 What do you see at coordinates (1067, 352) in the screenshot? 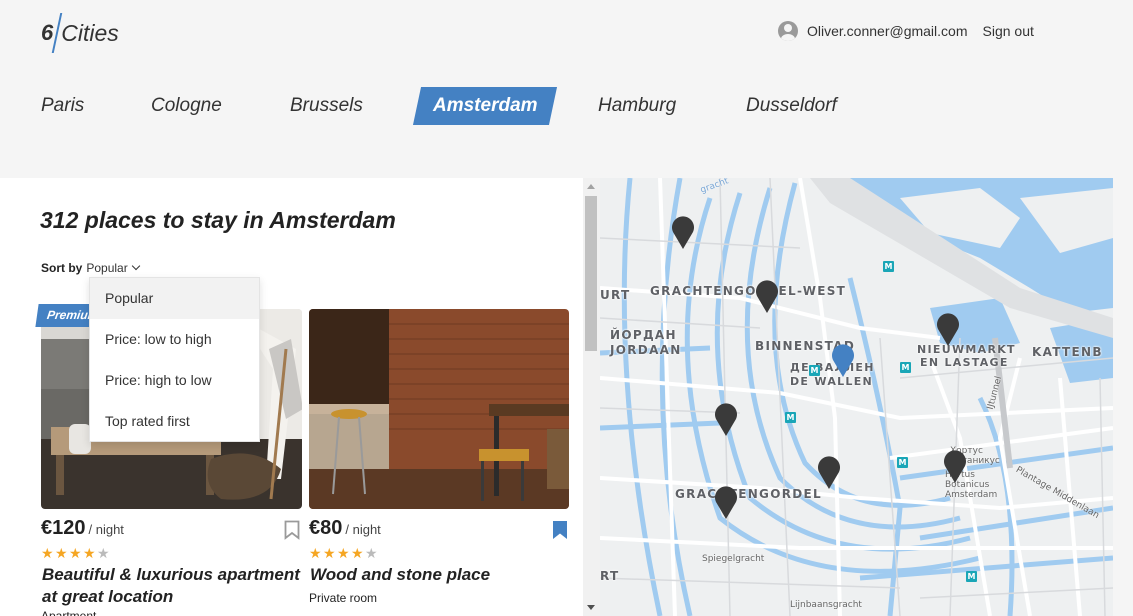
I see `map-label-kattenburg: KATTENB` at bounding box center [1067, 352].